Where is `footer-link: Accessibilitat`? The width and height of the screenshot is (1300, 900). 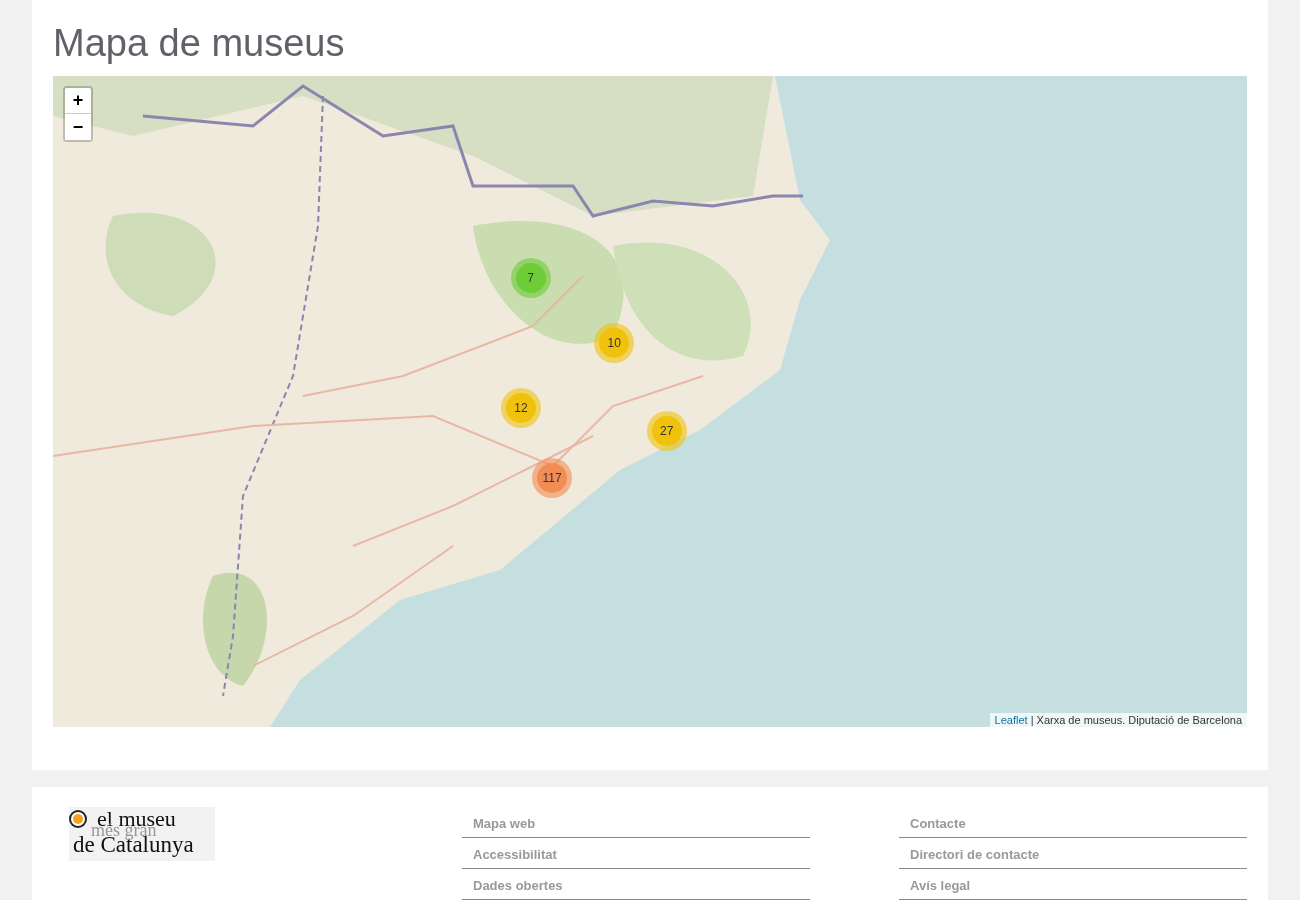
footer-link: Accessibilitat is located at coordinates (636, 853).